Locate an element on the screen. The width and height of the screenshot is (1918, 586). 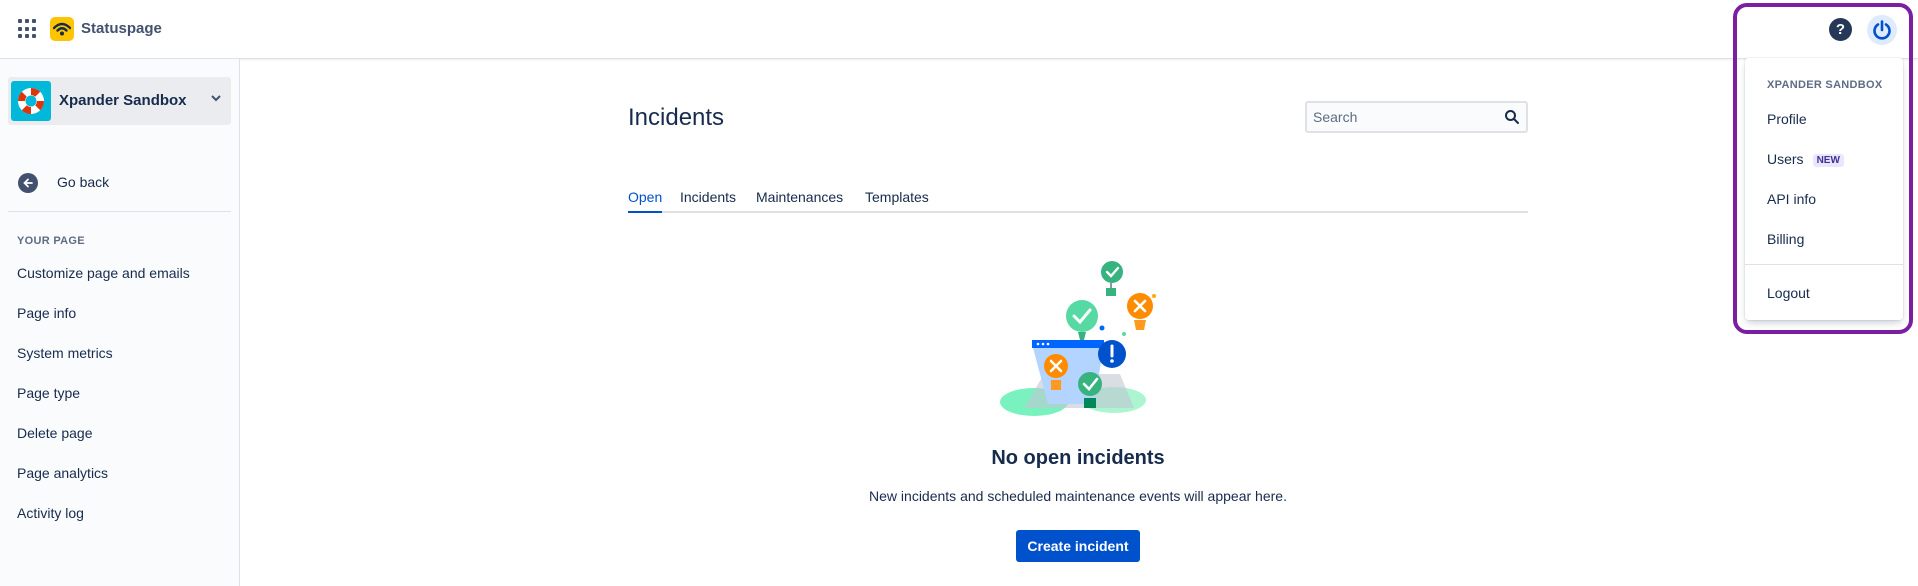
page-avatar is located at coordinates (31, 101).